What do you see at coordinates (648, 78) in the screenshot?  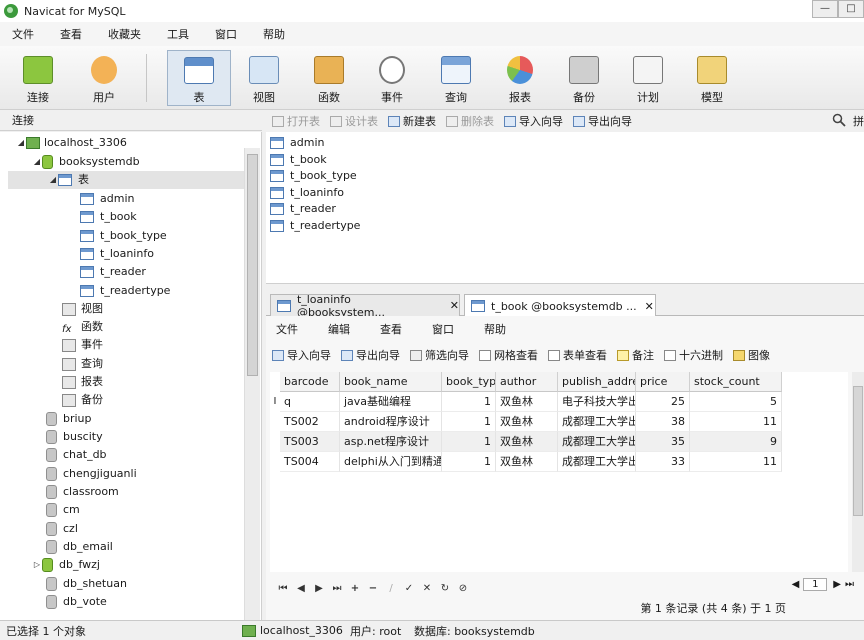 I see `schedule-button: 计划` at bounding box center [648, 78].